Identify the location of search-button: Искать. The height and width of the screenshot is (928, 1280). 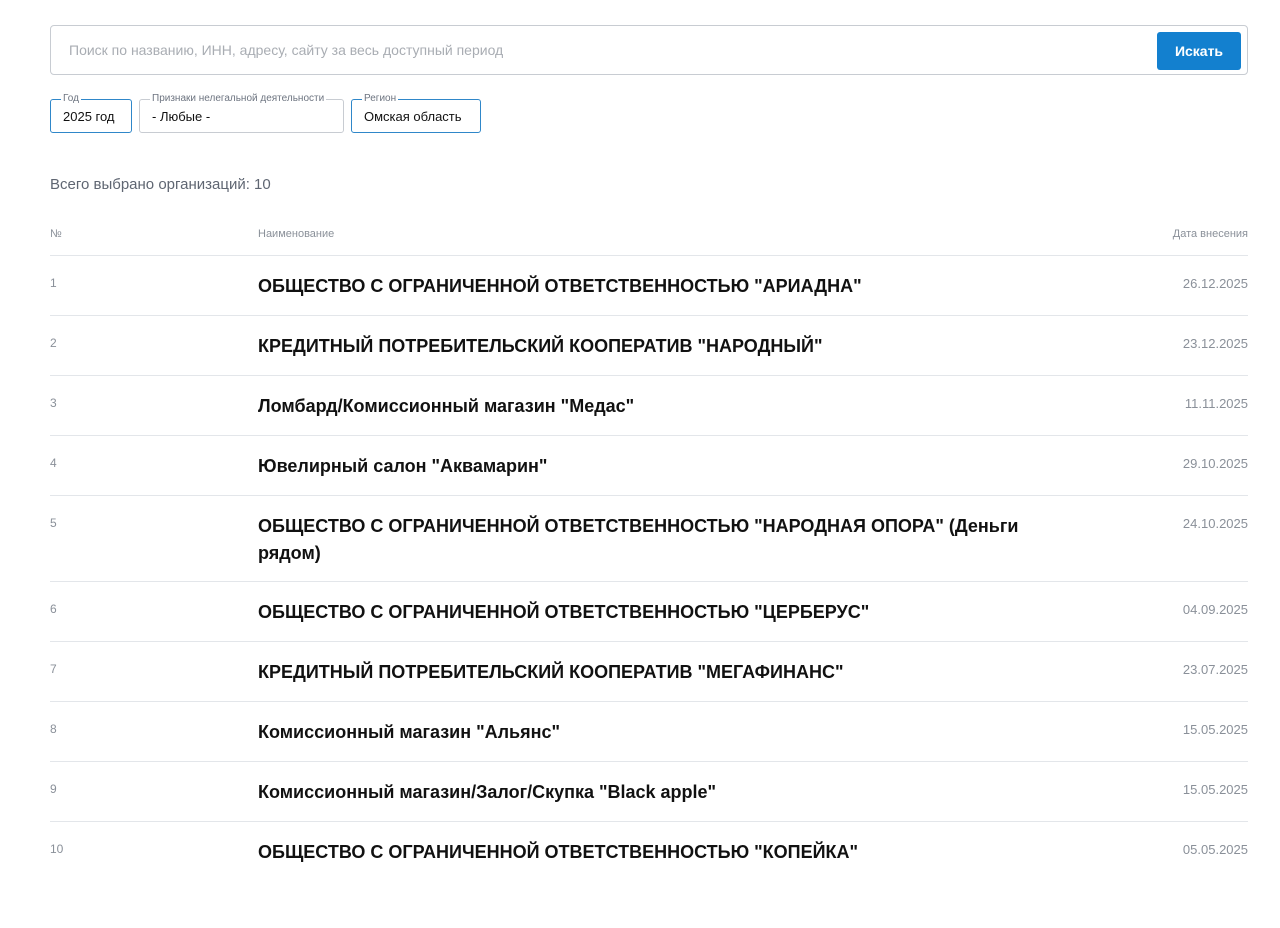
(1199, 51).